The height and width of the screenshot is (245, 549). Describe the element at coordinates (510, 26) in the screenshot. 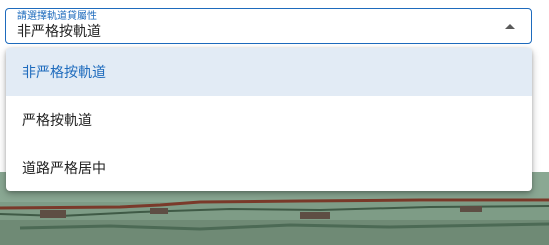

I see `menu-up-icon` at that location.